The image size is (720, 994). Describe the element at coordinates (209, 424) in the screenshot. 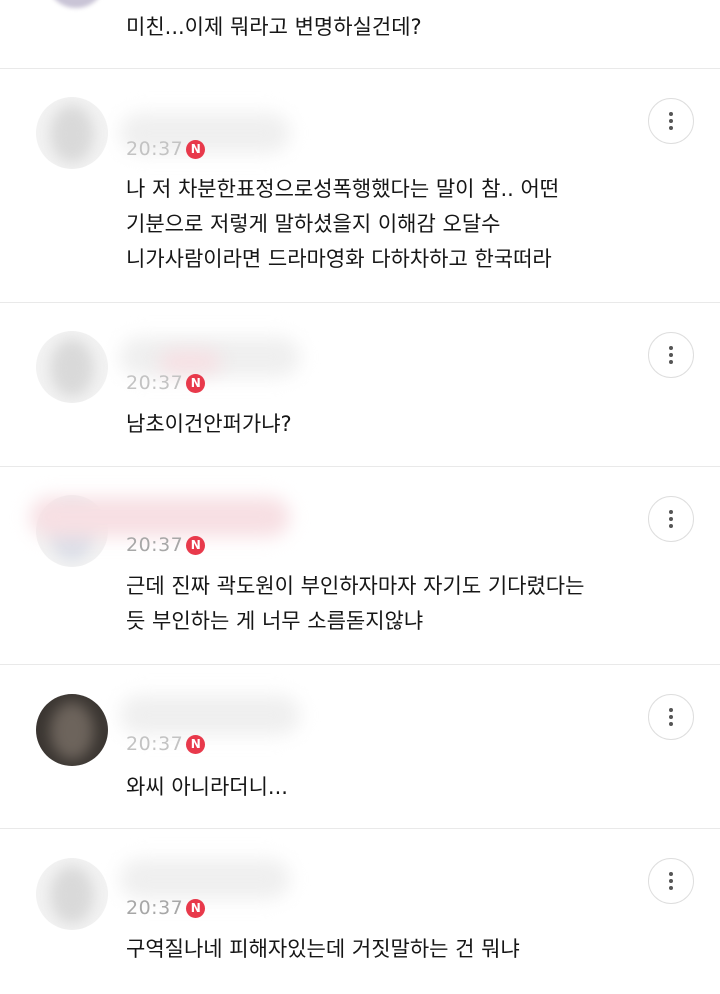

I see `comment-text: 남초이건안퍼가냐?` at that location.